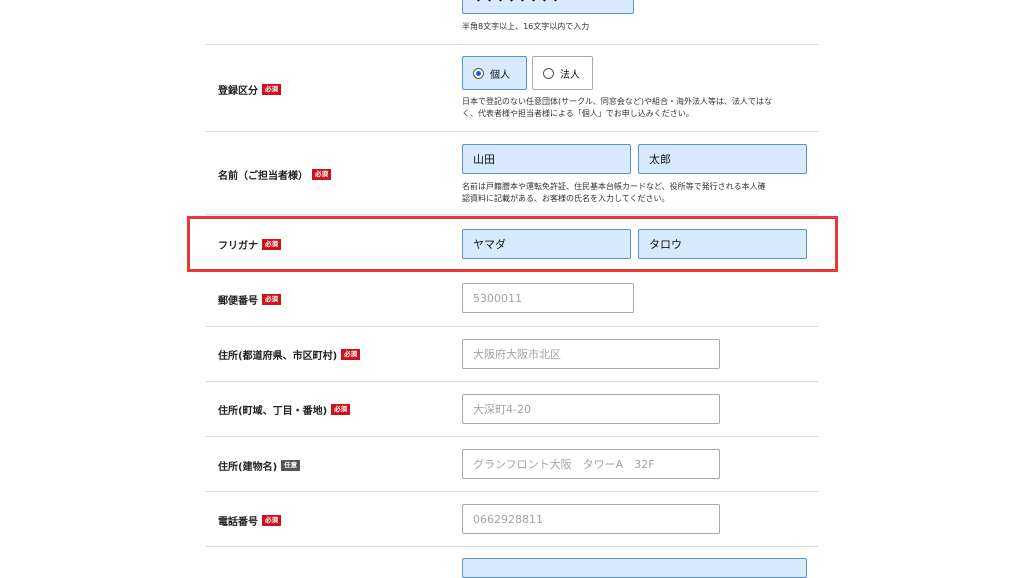  Describe the element at coordinates (722, 244) in the screenshot. I see `first-name-kana-input: タロウ` at that location.